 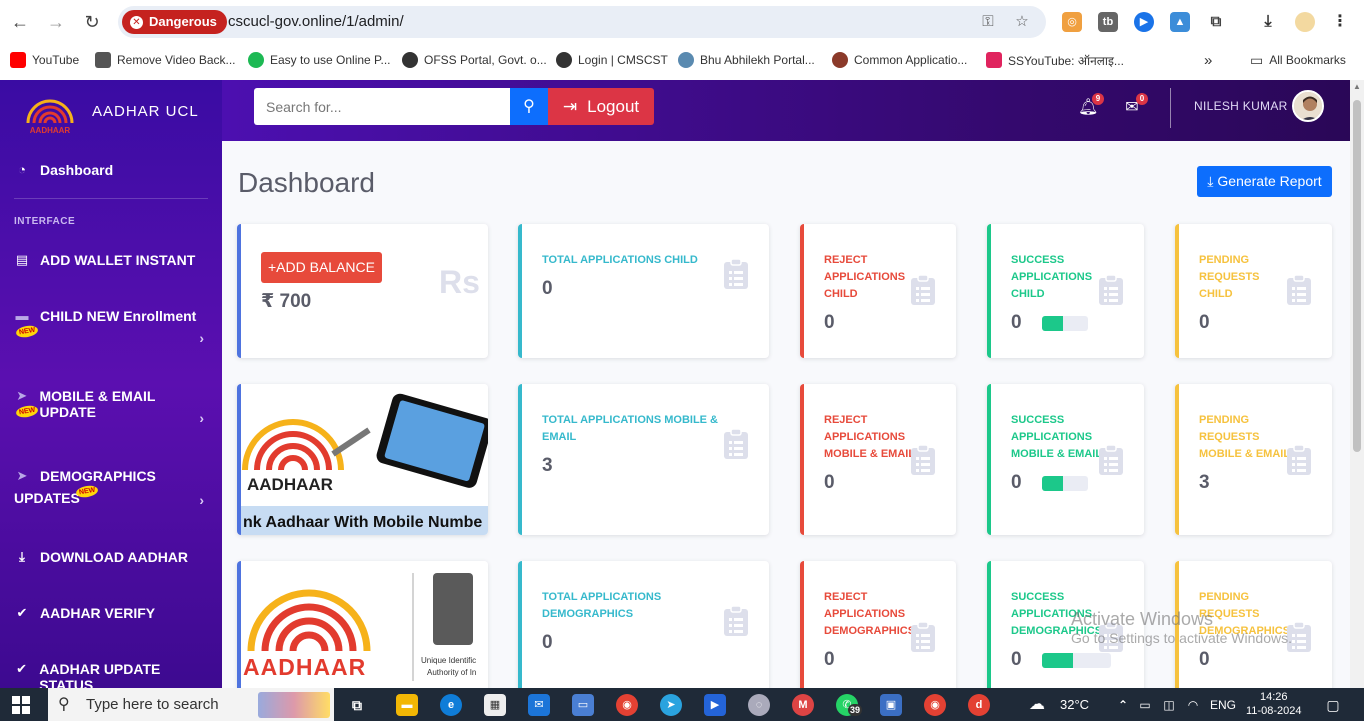 What do you see at coordinates (112, 260) in the screenshot?
I see `sidebar-item-add-wallet: ▤ ADD WALLET INSTANT` at bounding box center [112, 260].